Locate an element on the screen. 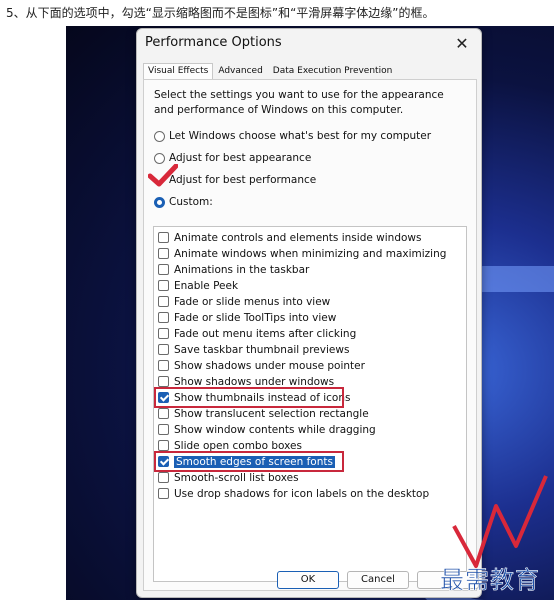 The image size is (558, 604). radio-label: Adjust for best performance is located at coordinates (243, 180).